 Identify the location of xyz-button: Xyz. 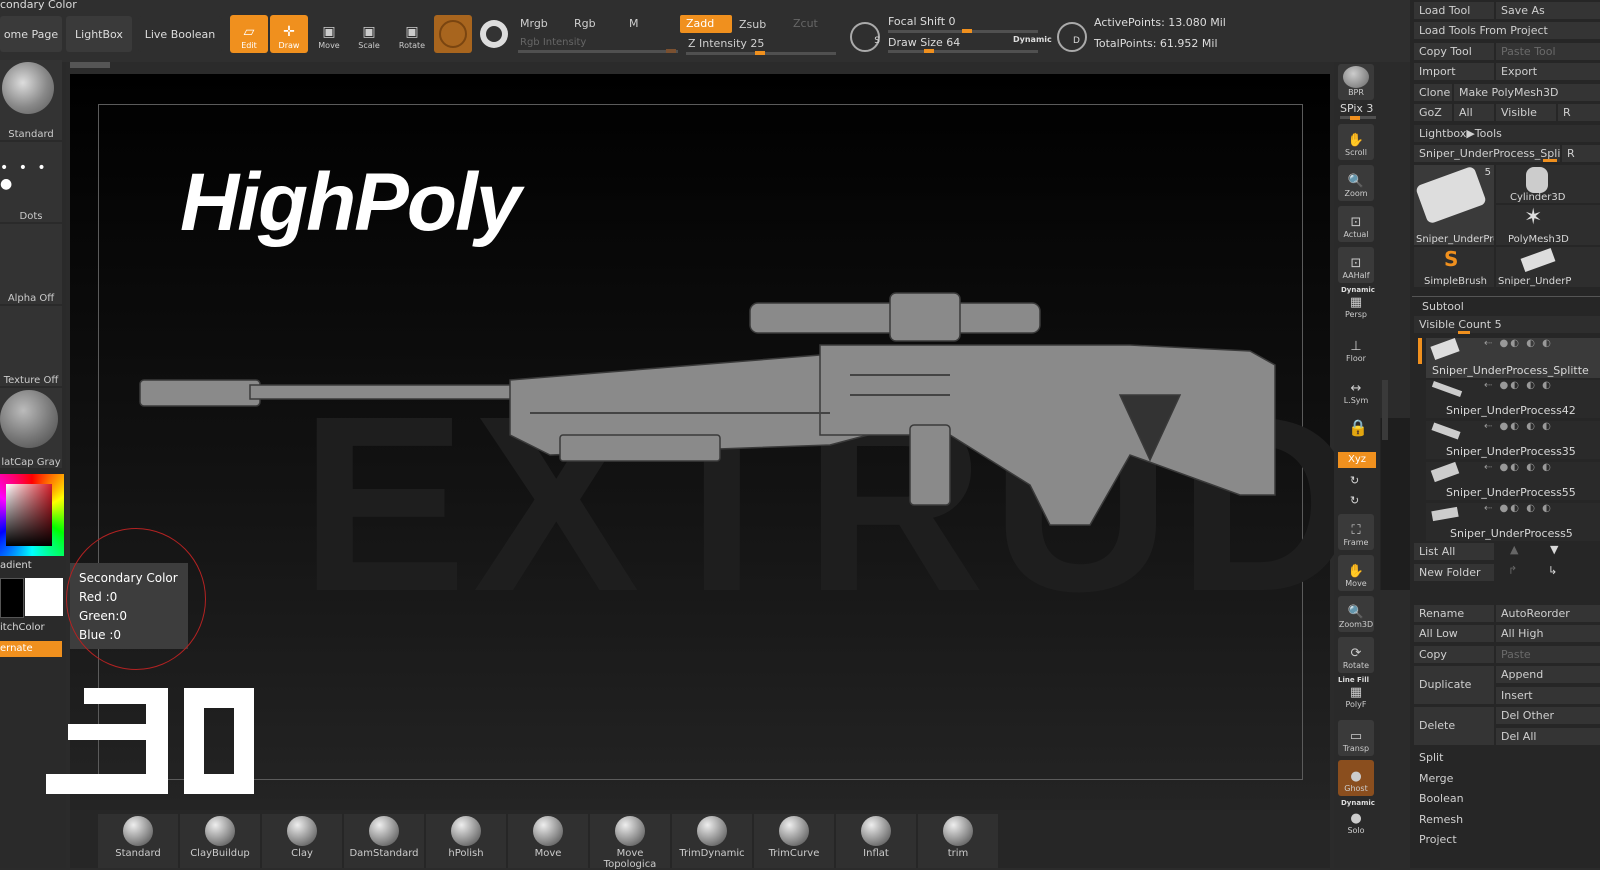
(1357, 460).